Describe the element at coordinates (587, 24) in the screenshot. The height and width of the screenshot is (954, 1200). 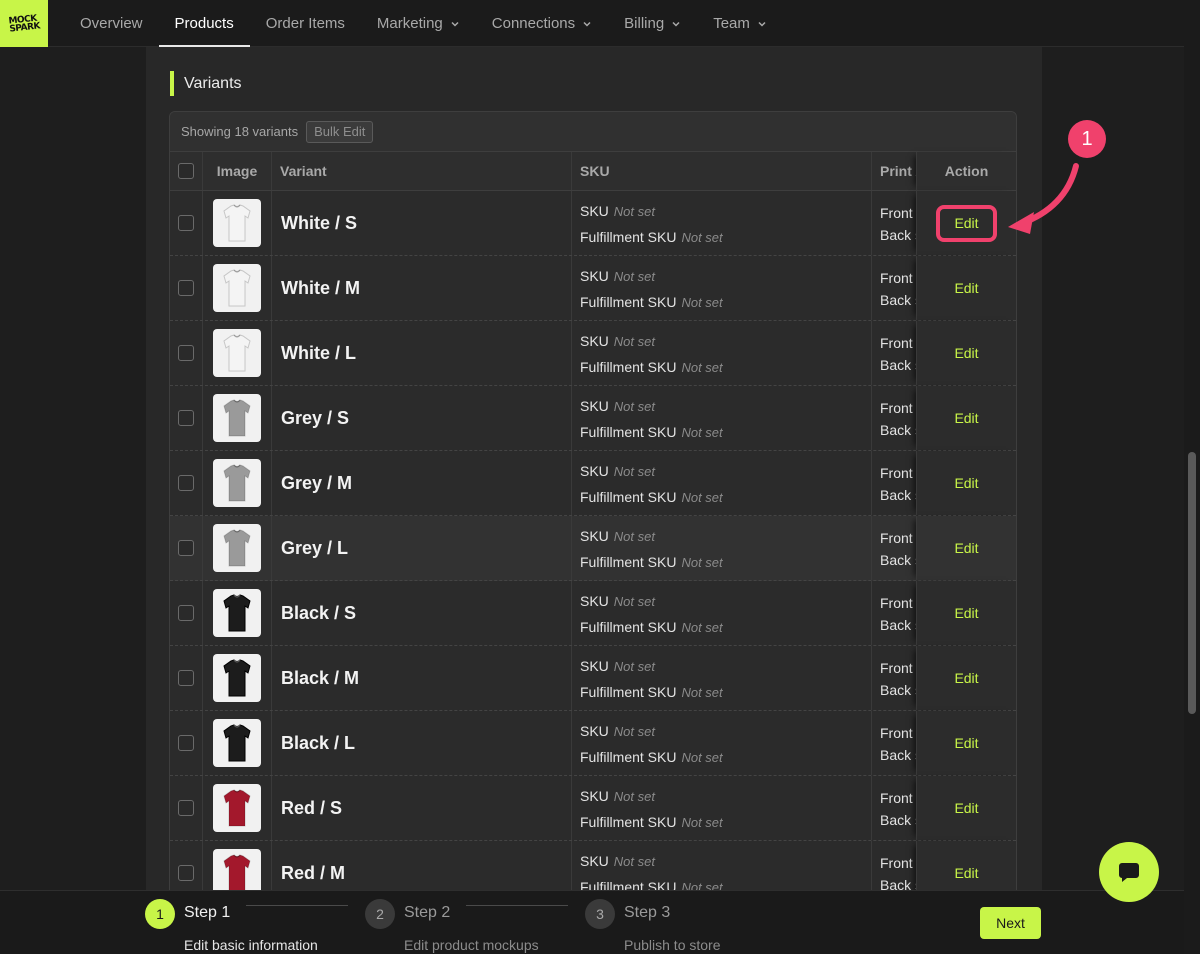
I see `chevron-down-icon` at that location.